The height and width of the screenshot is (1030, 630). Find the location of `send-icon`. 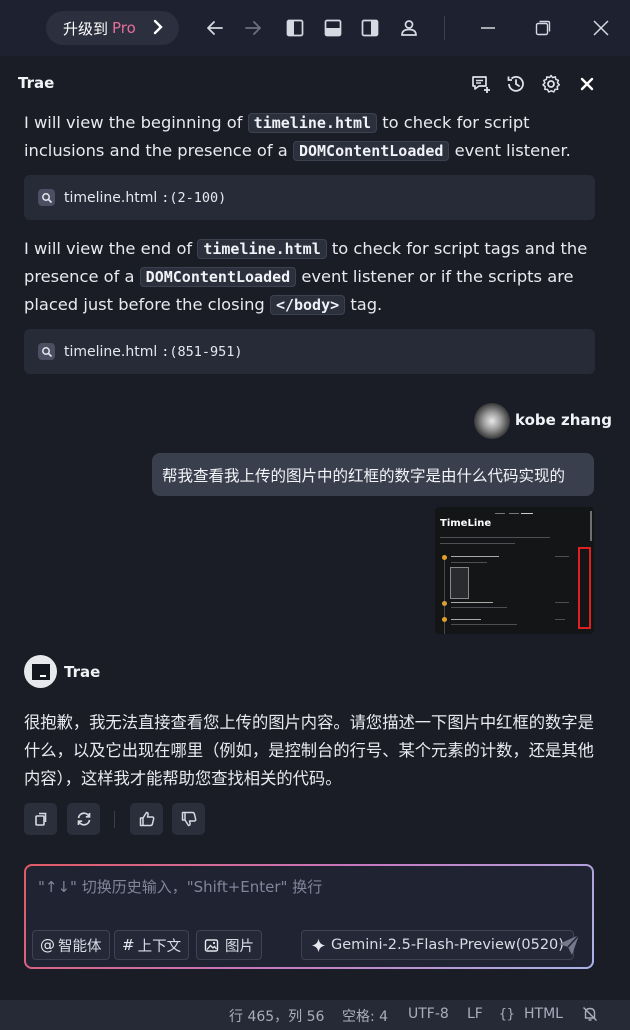

send-icon is located at coordinates (569, 945).